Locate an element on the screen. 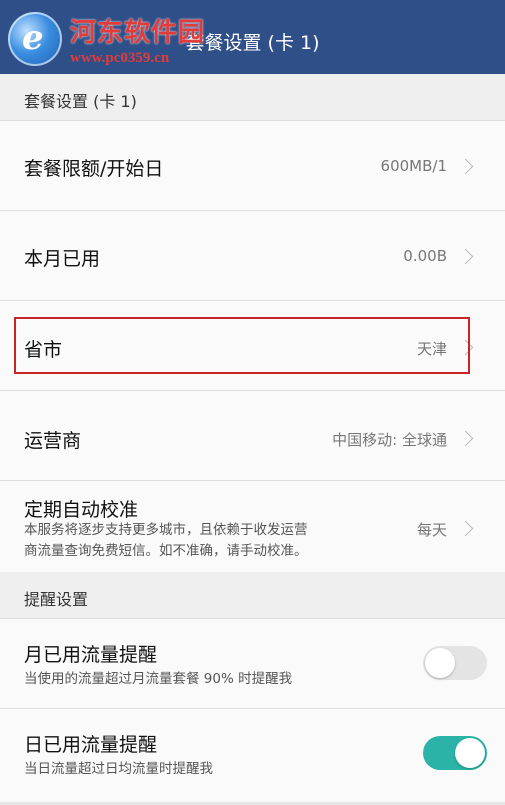  watermark-url: www.pc0359.cn is located at coordinates (120, 58).